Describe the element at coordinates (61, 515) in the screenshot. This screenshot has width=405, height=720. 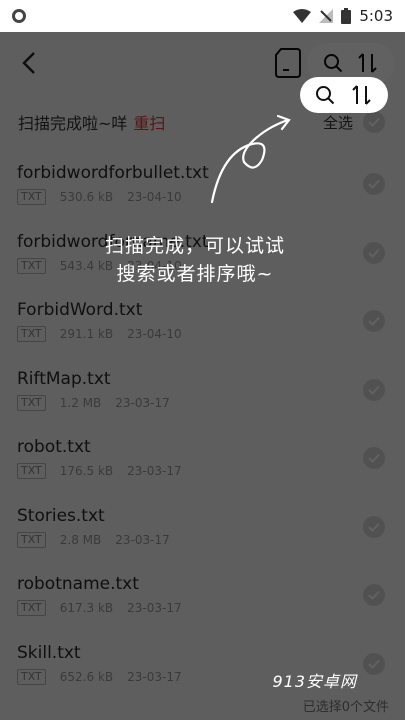
I see `file-name: Stories.txt` at that location.